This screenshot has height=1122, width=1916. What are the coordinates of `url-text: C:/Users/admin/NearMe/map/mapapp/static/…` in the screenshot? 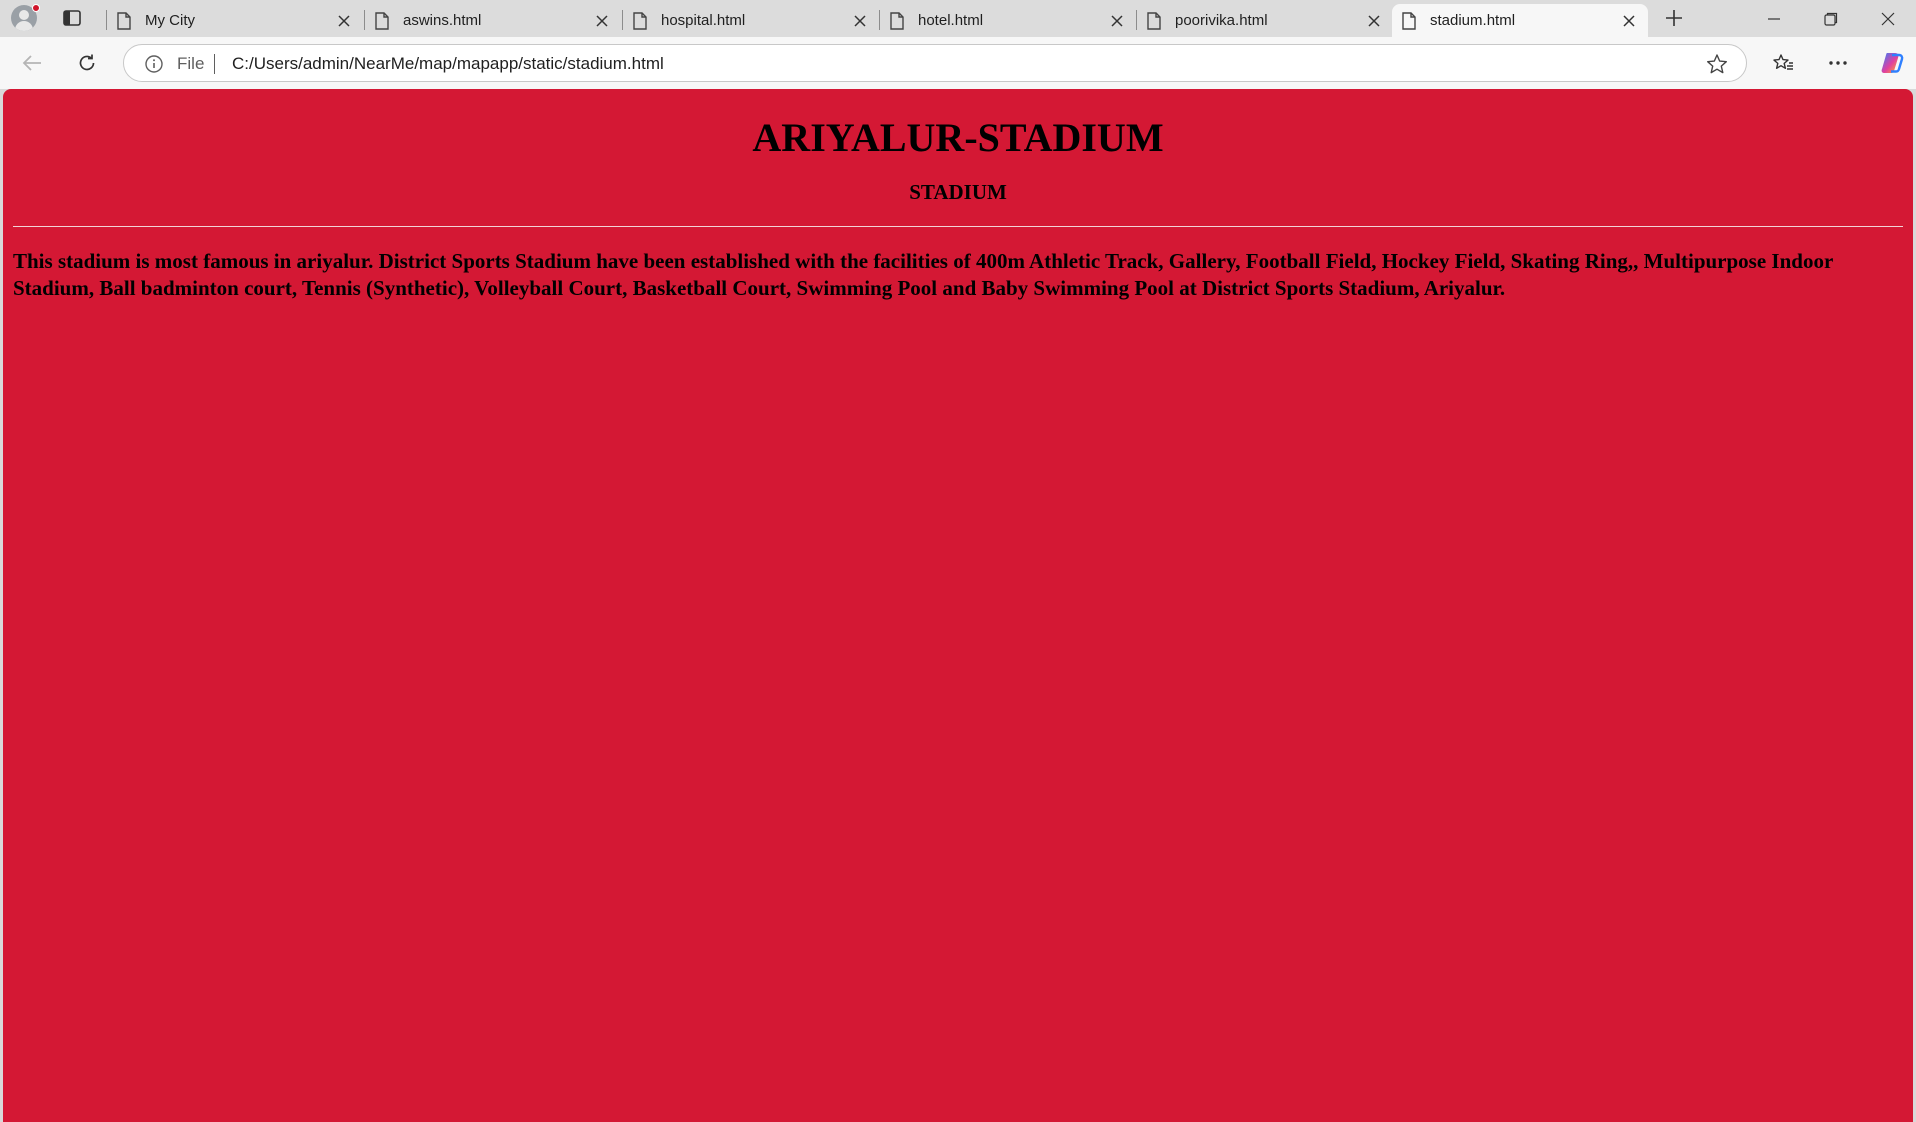 It's located at (448, 64).